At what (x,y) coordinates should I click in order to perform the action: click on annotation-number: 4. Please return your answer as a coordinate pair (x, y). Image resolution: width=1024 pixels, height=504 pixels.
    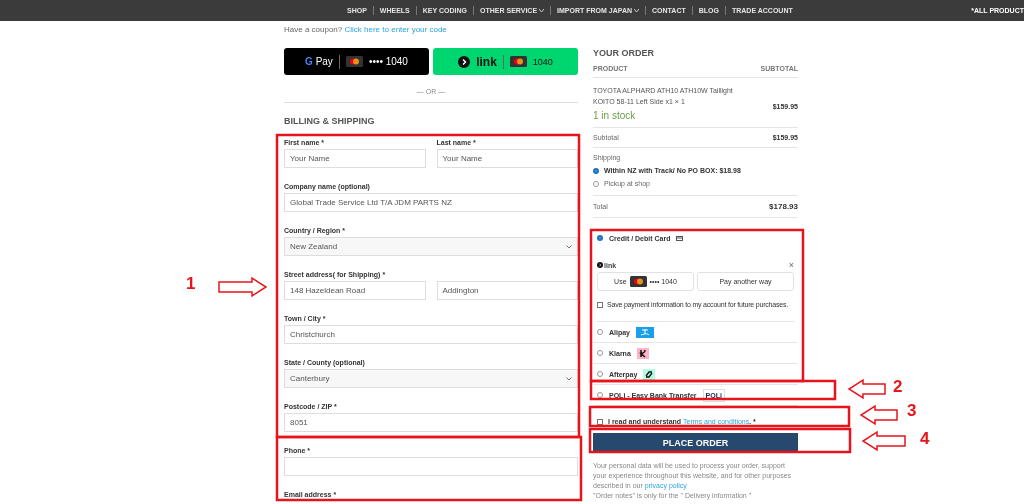
    Looking at the image, I should click on (925, 439).